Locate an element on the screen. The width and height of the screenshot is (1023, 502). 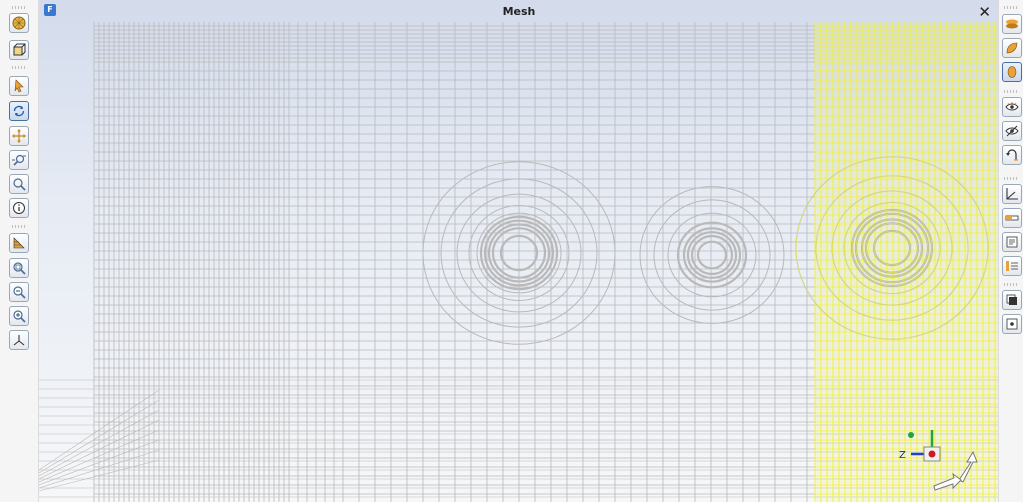
wireframe-box-button is located at coordinates (19, 50).